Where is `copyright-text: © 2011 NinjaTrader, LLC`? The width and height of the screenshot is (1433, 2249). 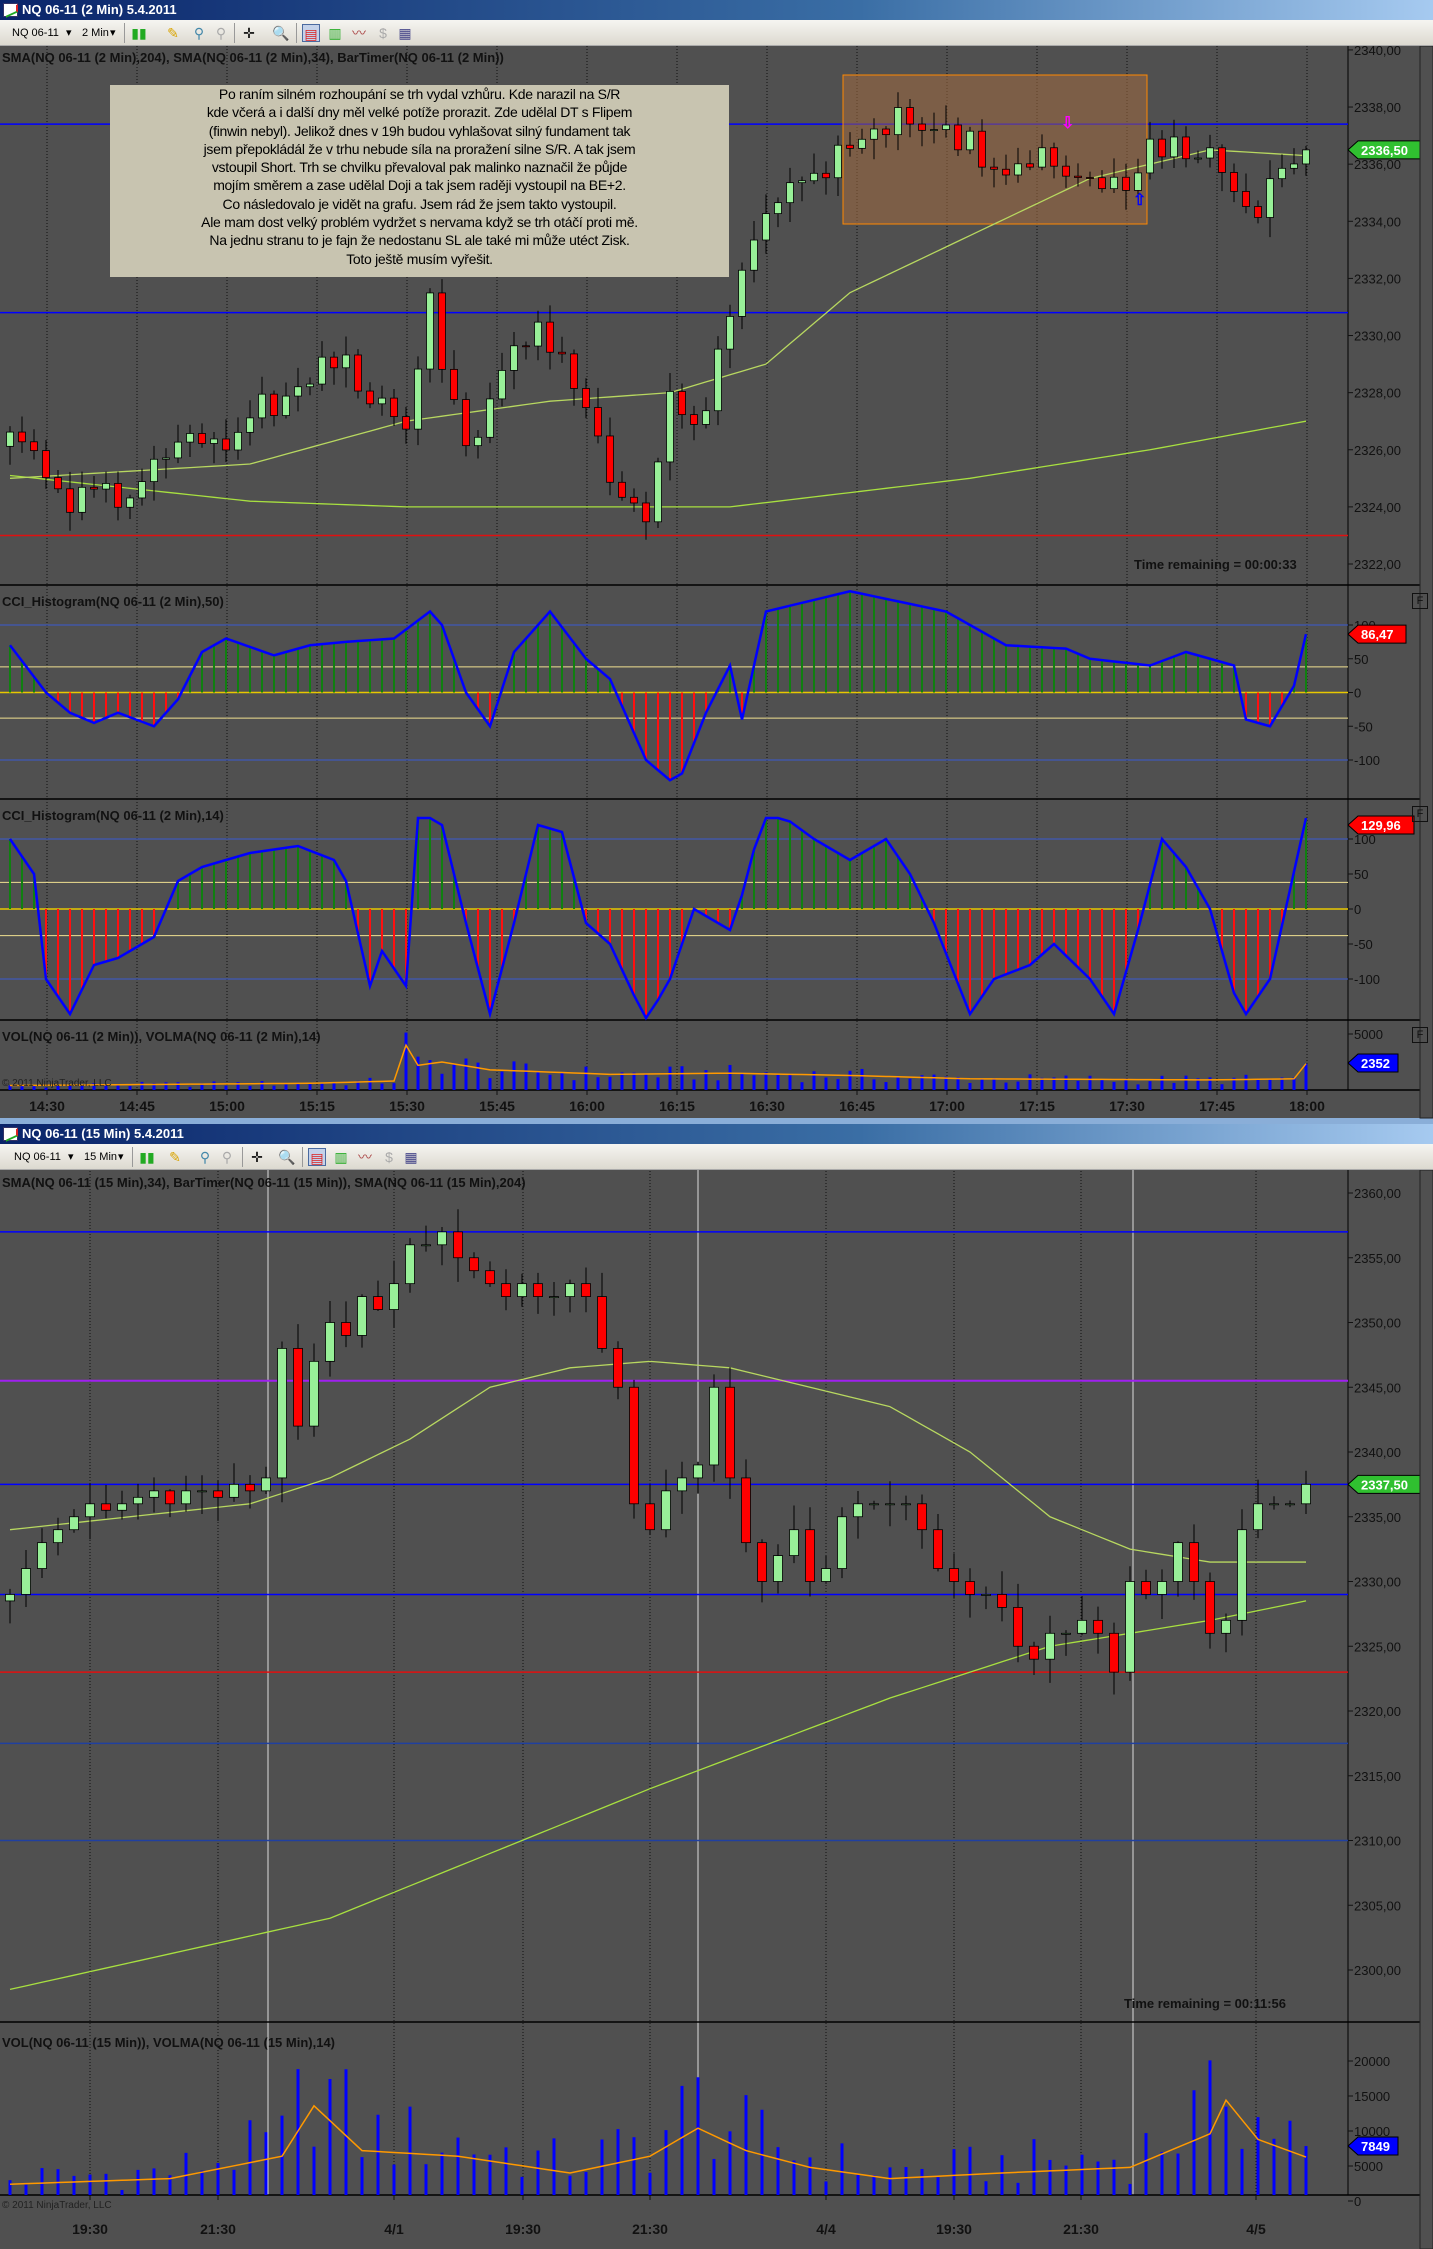
copyright-text: © 2011 NinjaTrader, LLC is located at coordinates (57, 1083).